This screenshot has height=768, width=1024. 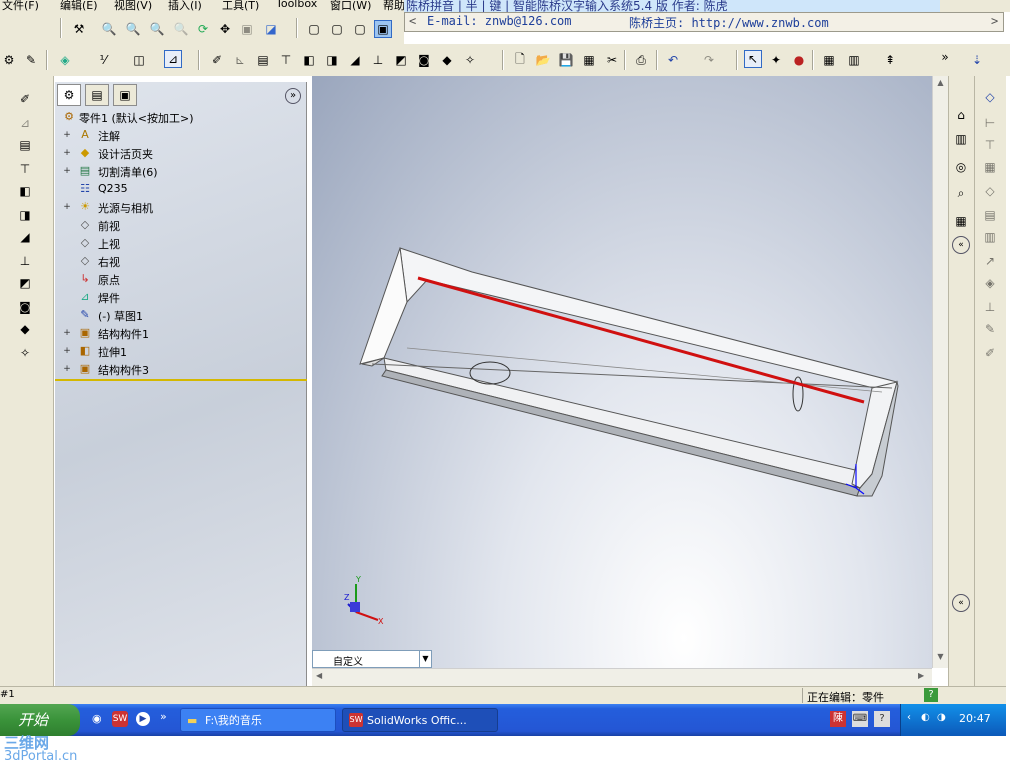 I want to click on search-icon: ⌕, so click(x=961, y=193).